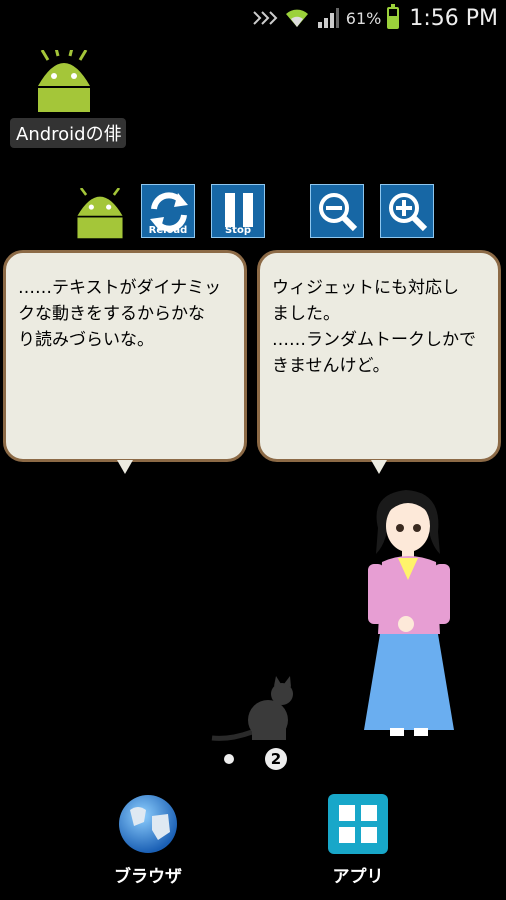  I want to click on zoom-out-button, so click(337, 211).